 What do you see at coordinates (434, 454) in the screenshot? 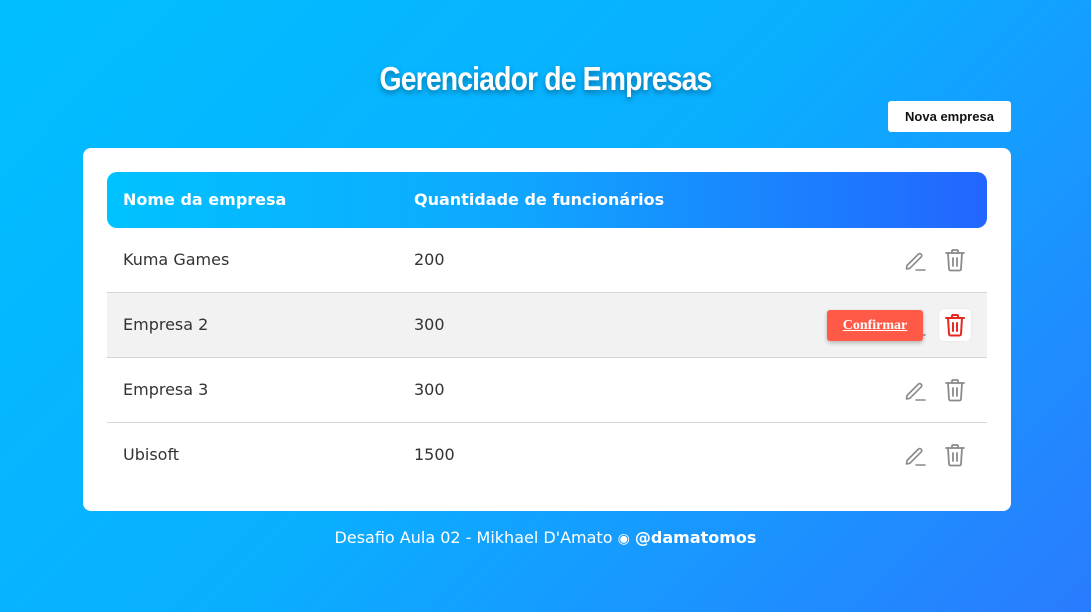
I see `employee-count: 1500` at bounding box center [434, 454].